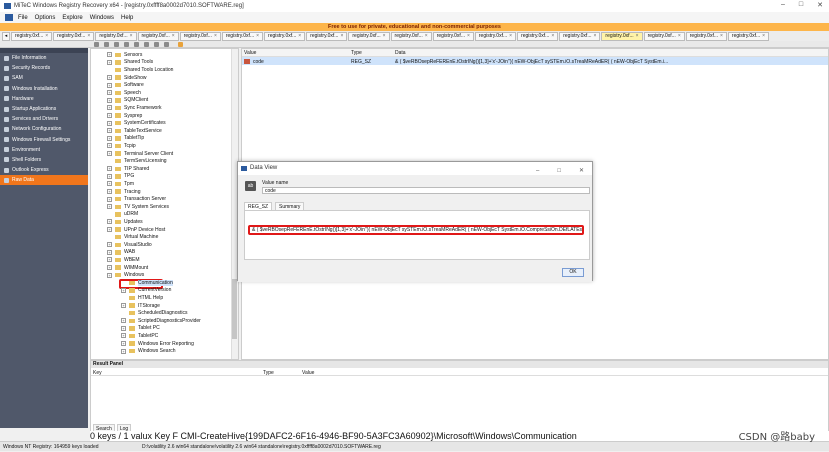 Image resolution: width=829 pixels, height=452 pixels. What do you see at coordinates (123, 260) in the screenshot?
I see `tree-node: + WBEM` at bounding box center [123, 260].